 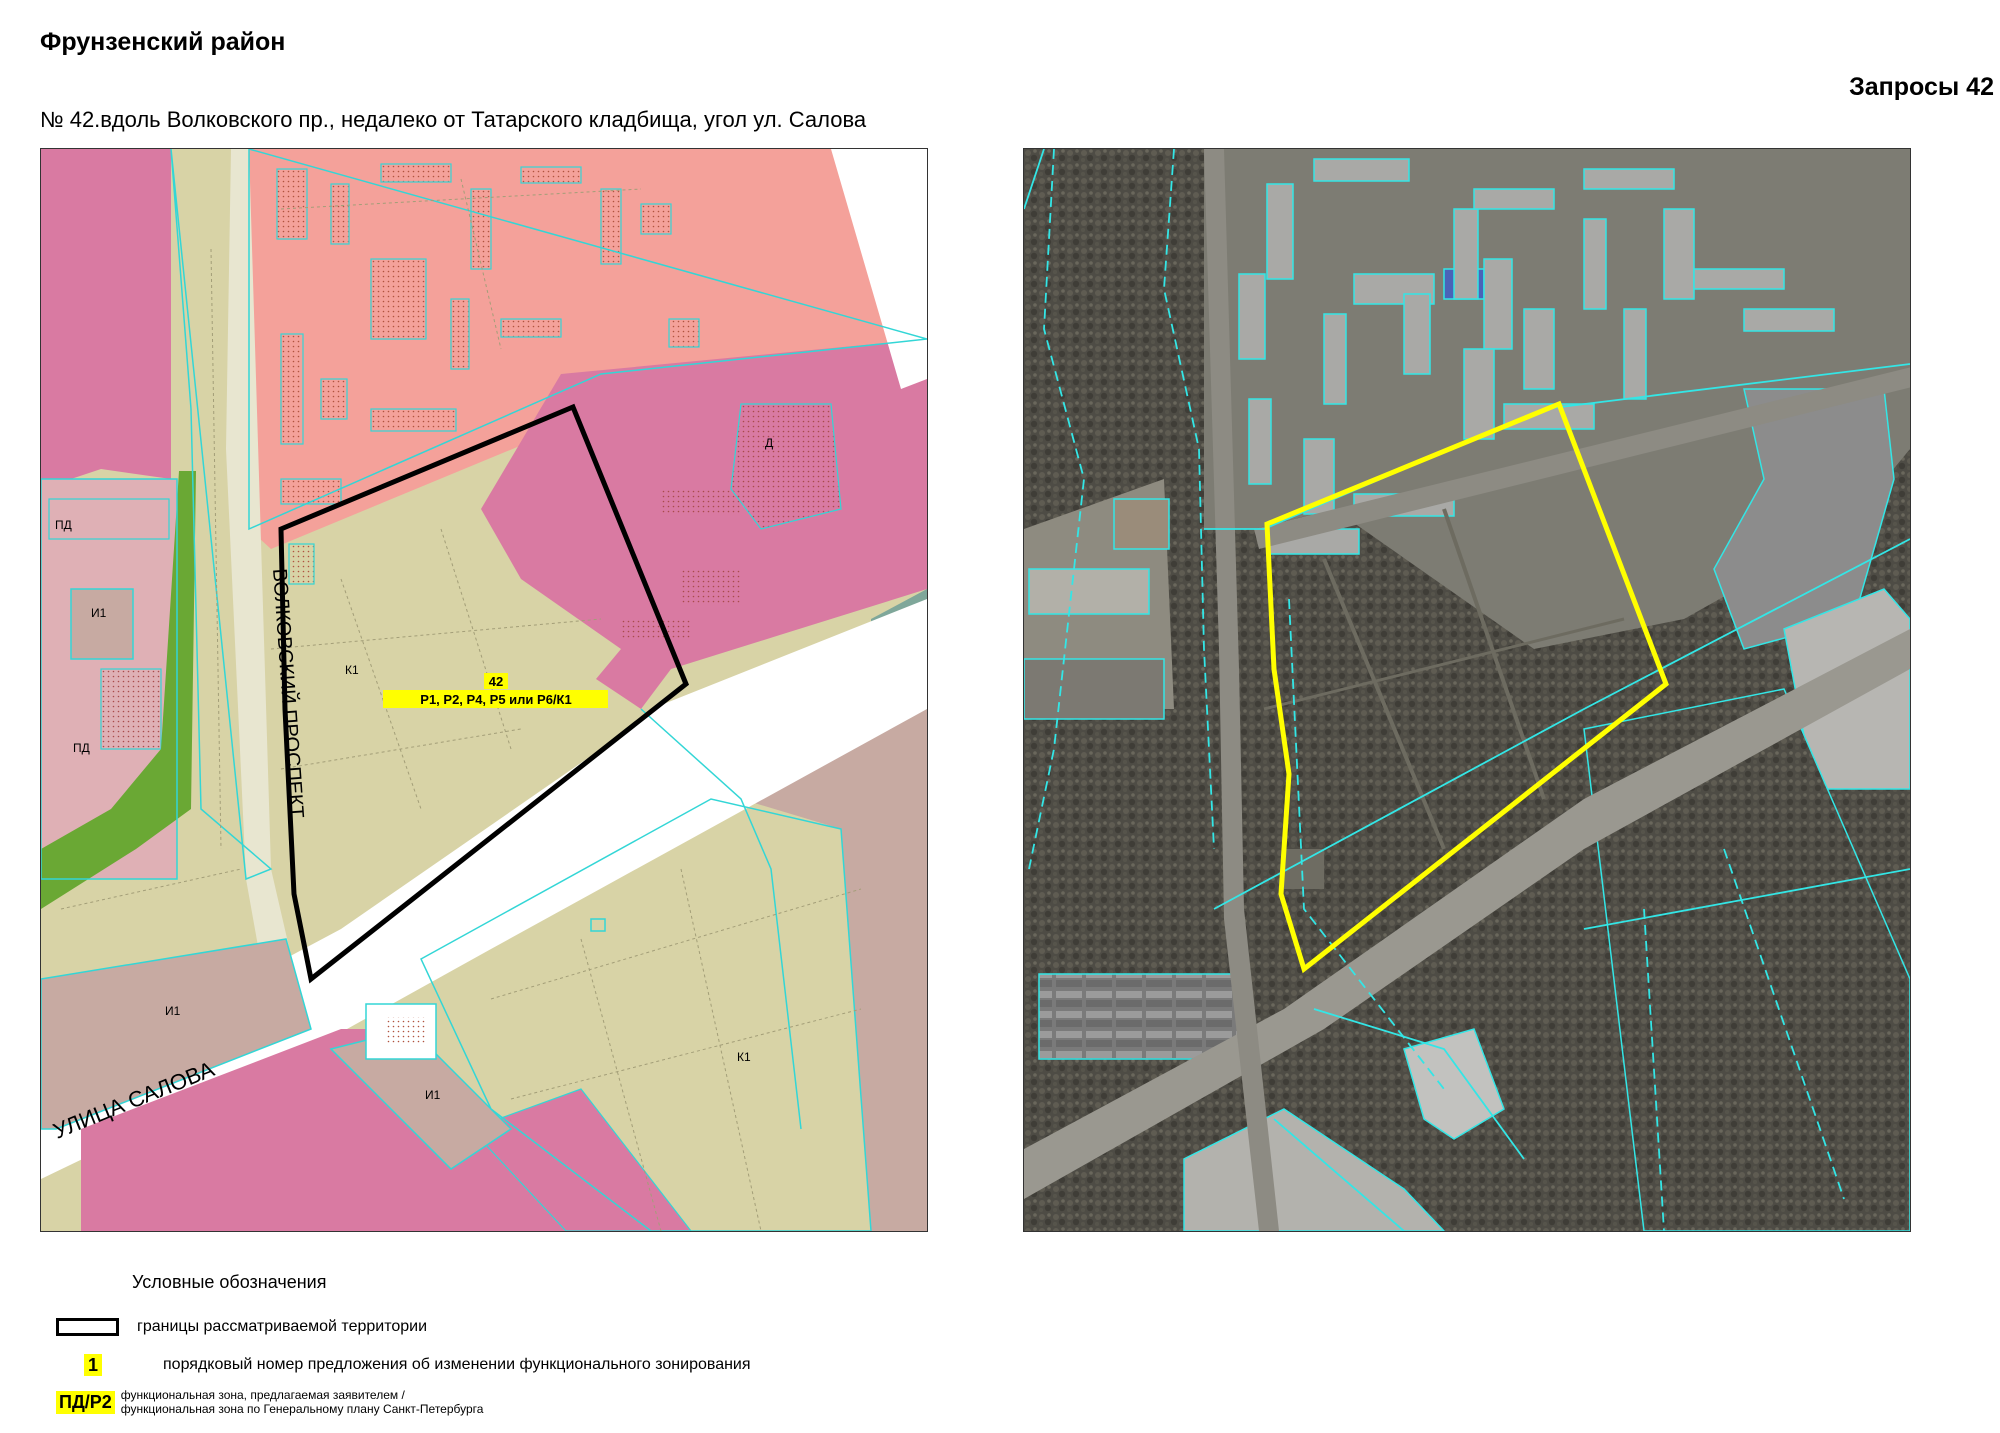 What do you see at coordinates (163, 42) in the screenshot?
I see `district-title: Фрунзенский район` at bounding box center [163, 42].